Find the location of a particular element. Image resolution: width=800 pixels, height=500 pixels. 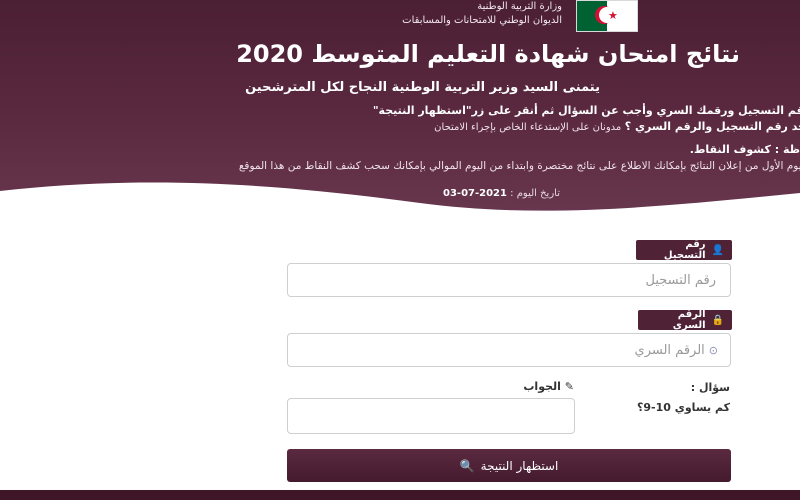

header-wave is located at coordinates (400, 207).